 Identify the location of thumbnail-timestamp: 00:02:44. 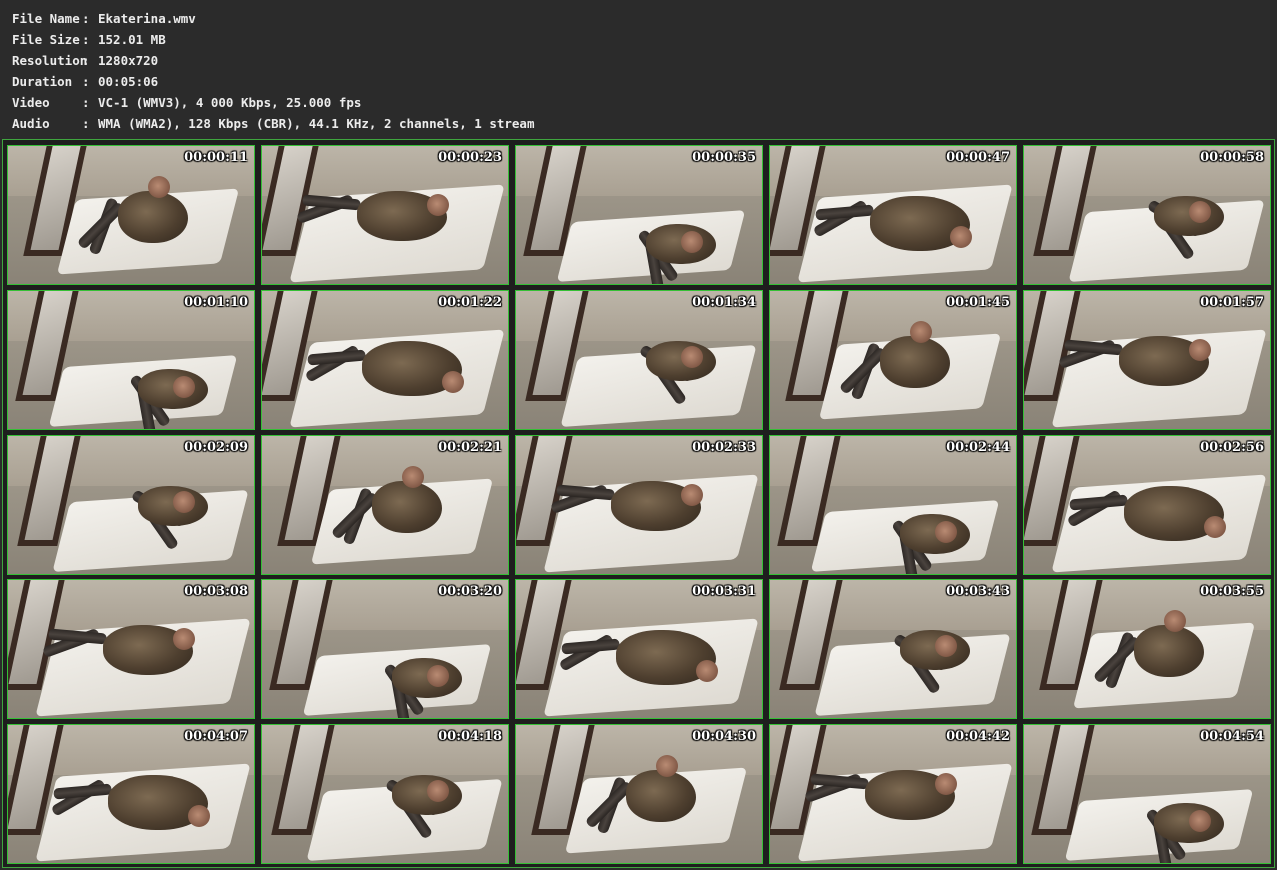
(978, 447).